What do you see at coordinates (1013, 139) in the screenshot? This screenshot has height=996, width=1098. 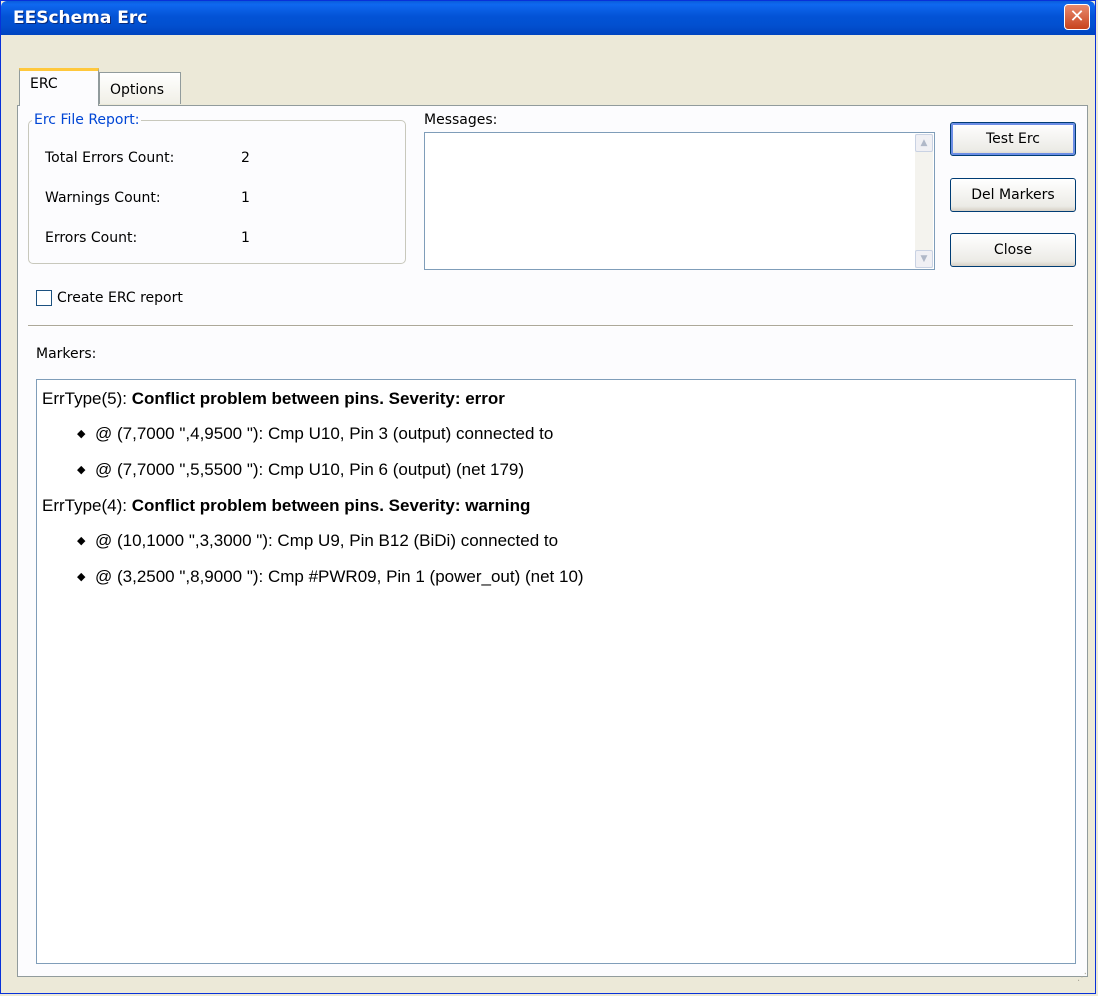 I see `test-erc-button: Test Erc` at bounding box center [1013, 139].